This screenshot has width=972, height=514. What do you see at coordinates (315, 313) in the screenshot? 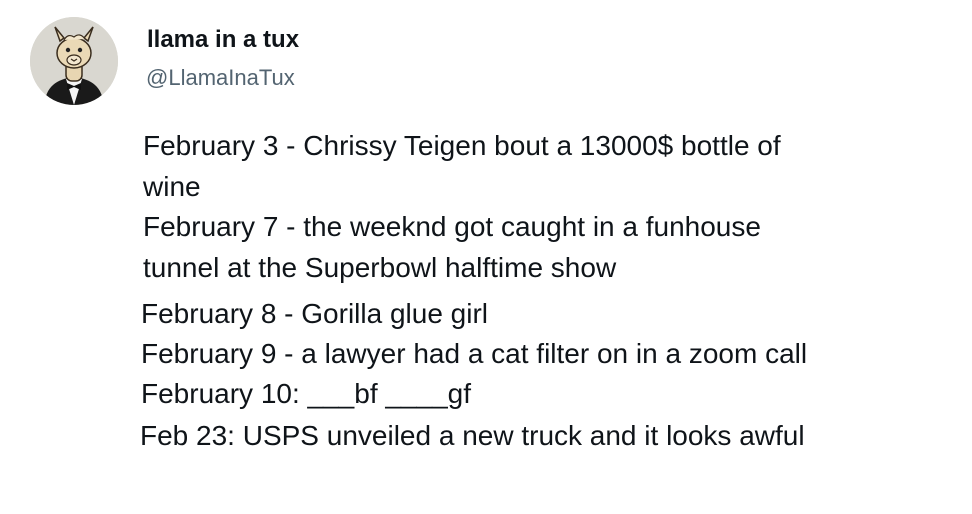
I see `tweet-line: February 8 - Gorilla glue girl` at bounding box center [315, 313].